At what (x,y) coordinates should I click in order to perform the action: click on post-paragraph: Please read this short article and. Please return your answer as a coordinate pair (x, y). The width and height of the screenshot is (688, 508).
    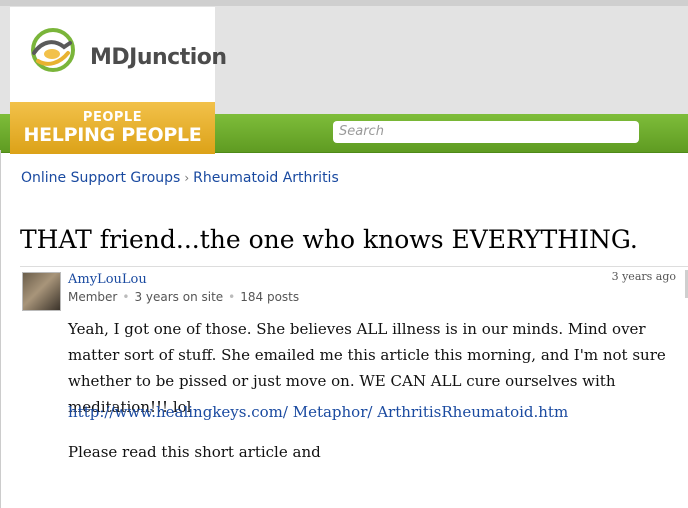
    Looking at the image, I should click on (194, 452).